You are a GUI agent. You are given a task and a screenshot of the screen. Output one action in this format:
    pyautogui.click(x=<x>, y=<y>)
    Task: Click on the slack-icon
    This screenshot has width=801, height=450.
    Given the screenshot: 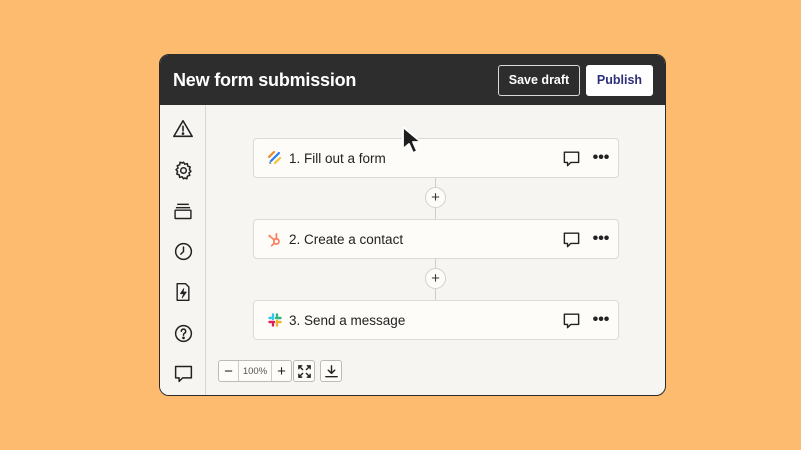 What is the action you would take?
    pyautogui.click(x=274, y=320)
    